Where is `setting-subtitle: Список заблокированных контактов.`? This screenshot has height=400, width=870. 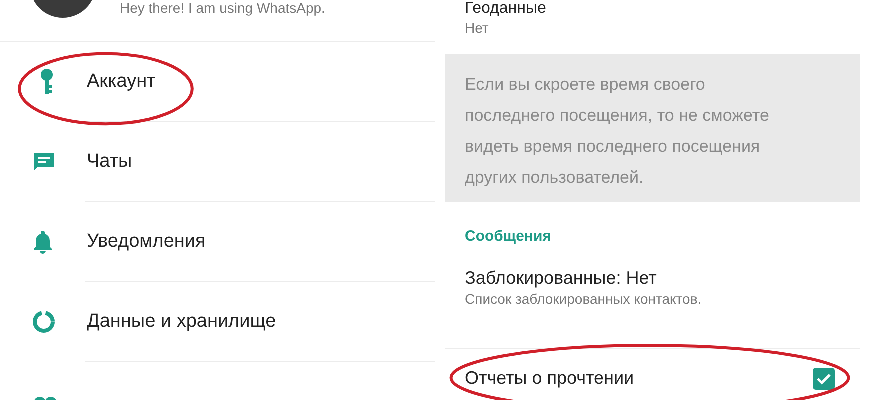 setting-subtitle: Список заблокированных контактов. is located at coordinates (583, 299).